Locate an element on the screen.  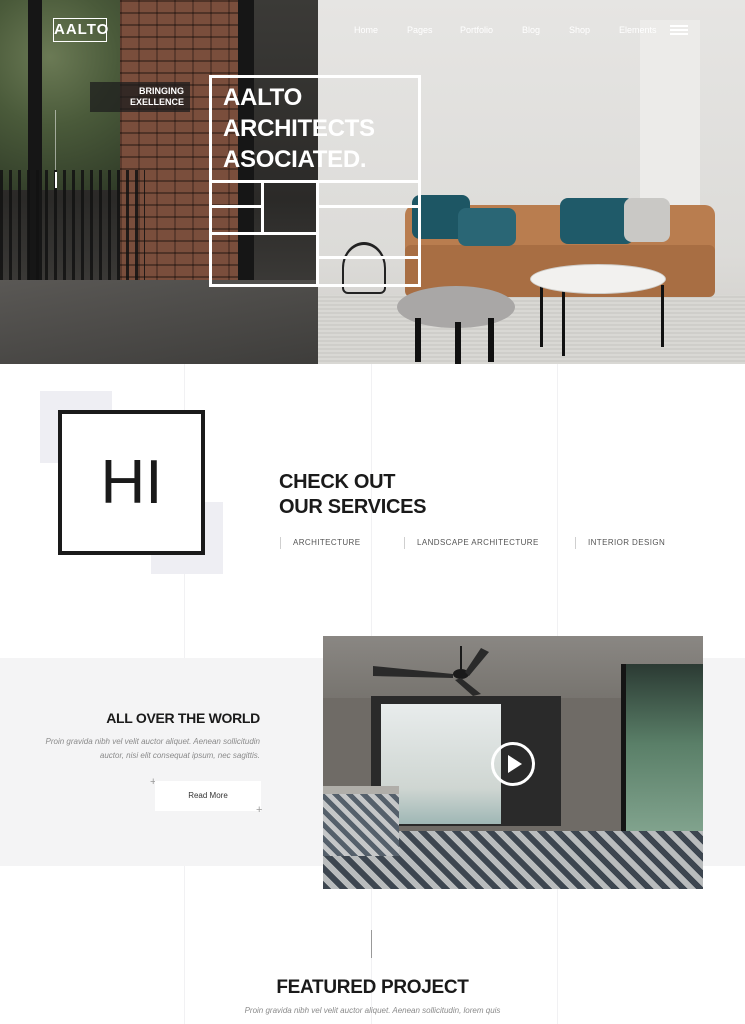
services-title: CHECK OUT OUR SERVICES is located at coordinates (352, 495).